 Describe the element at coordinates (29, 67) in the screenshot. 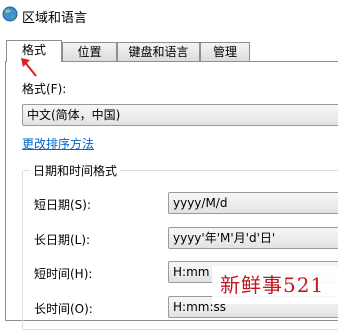

I see `annotation-arrow-icon` at that location.